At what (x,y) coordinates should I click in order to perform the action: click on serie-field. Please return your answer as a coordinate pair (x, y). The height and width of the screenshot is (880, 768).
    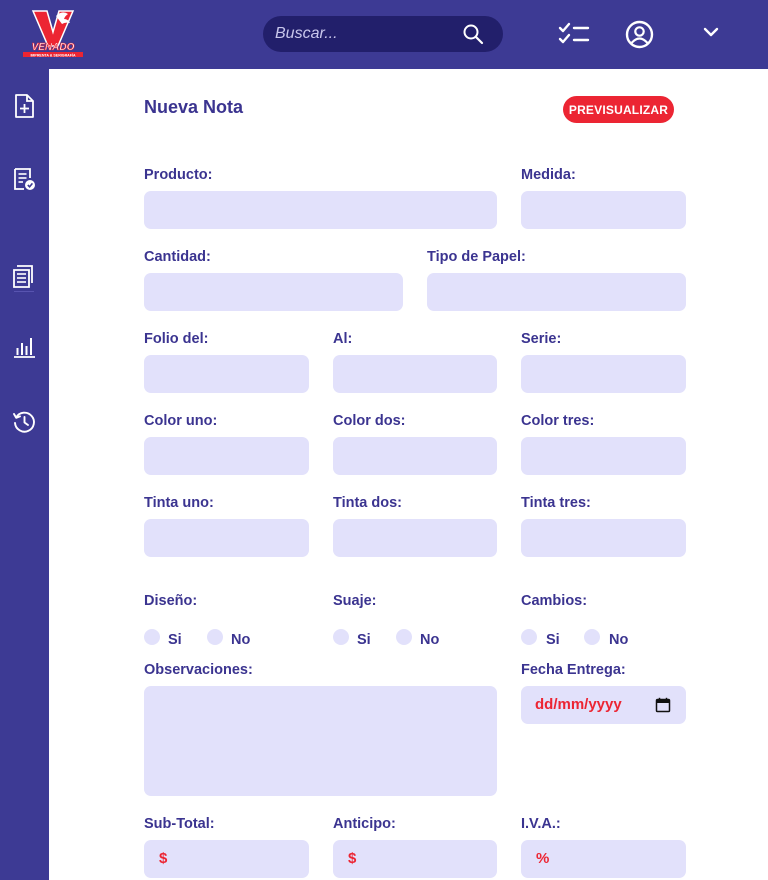
    Looking at the image, I should click on (603, 374).